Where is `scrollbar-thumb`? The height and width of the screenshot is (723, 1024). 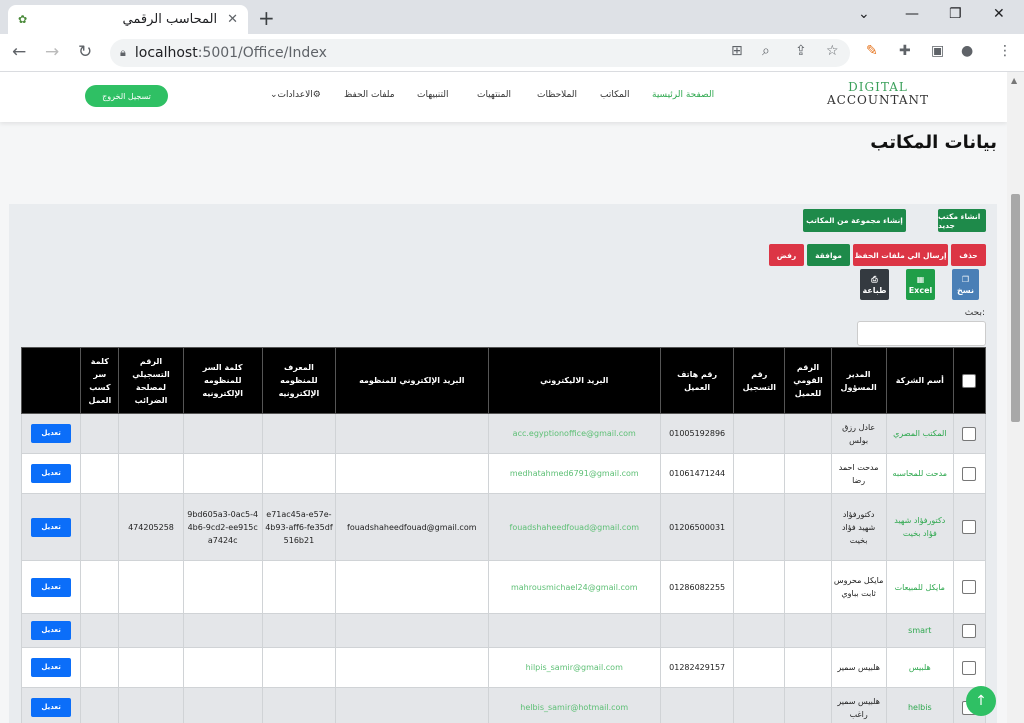 scrollbar-thumb is located at coordinates (1015, 308).